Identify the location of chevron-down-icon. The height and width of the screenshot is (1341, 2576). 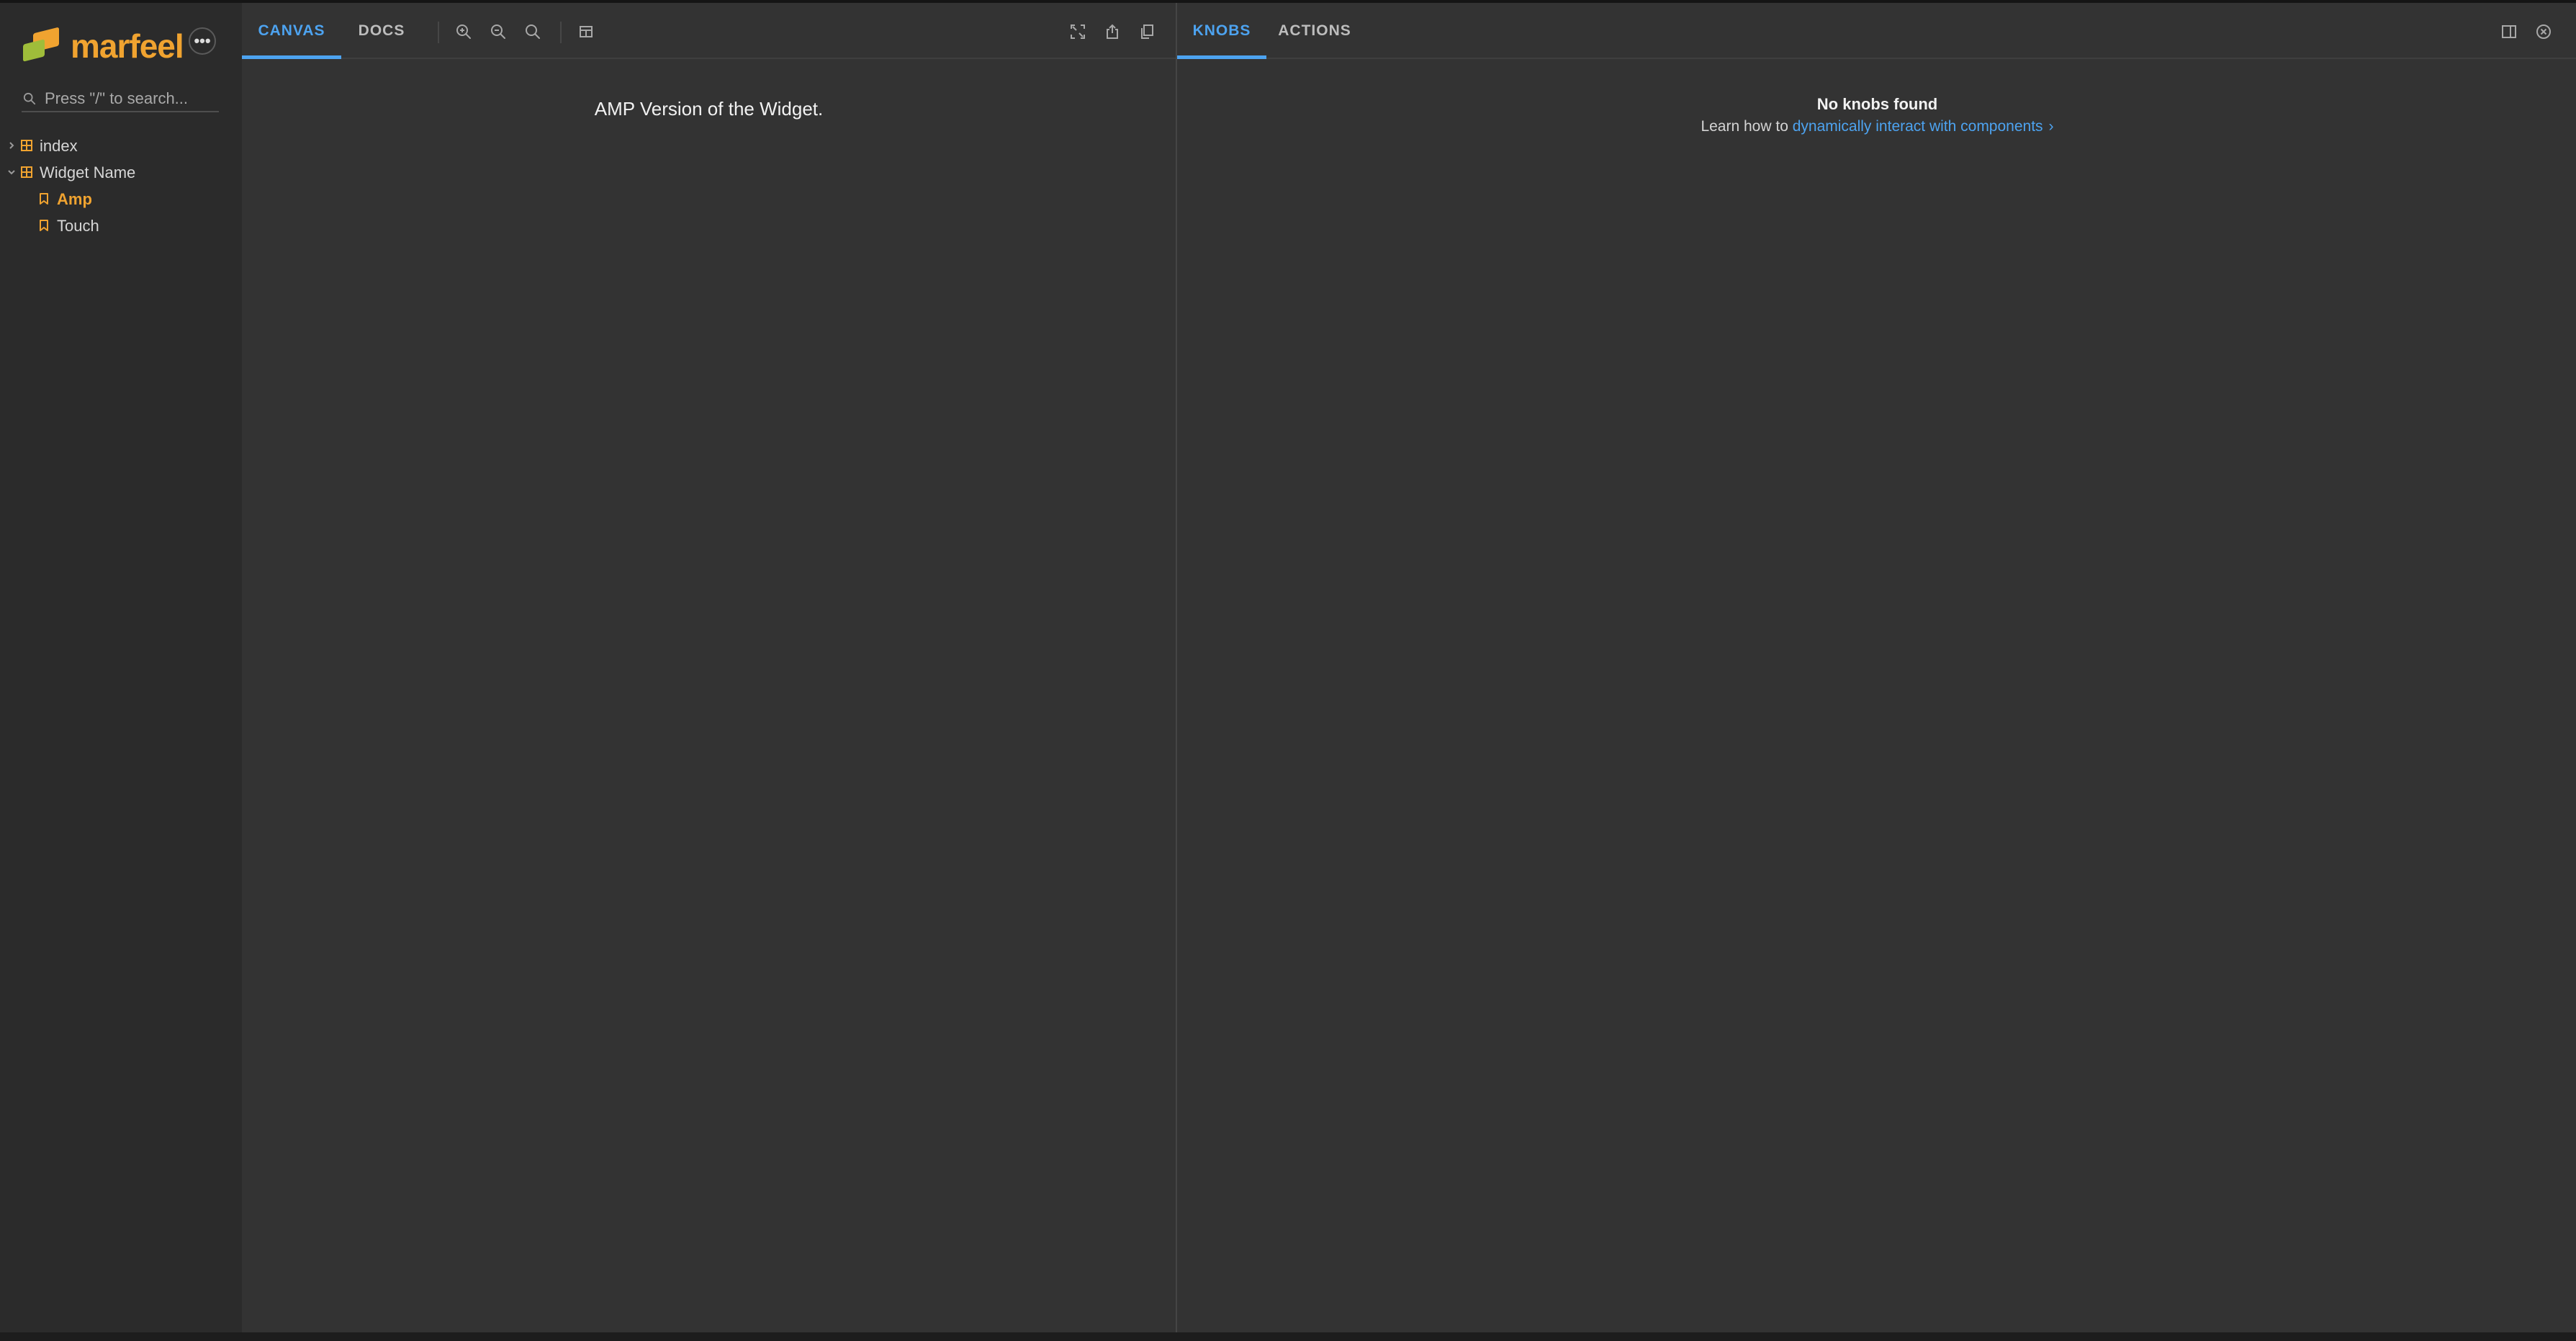
(11, 172).